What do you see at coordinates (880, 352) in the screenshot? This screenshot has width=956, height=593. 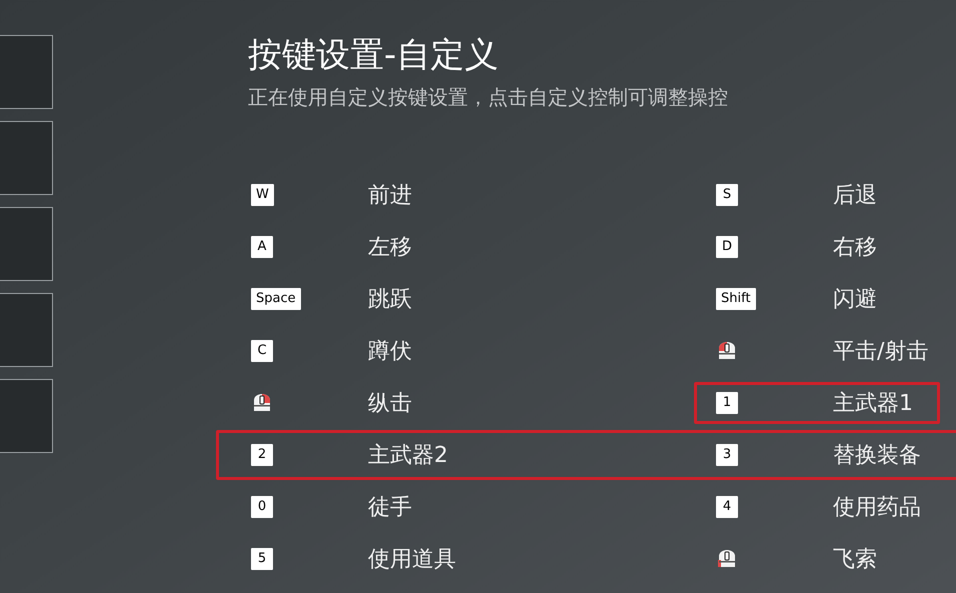 I see `action-label: 平击/射击` at bounding box center [880, 352].